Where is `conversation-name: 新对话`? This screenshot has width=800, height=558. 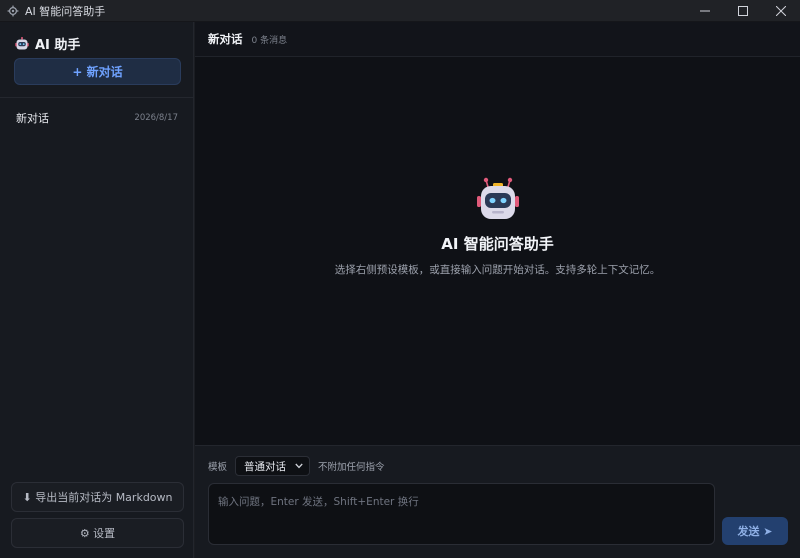
conversation-name: 新对话 is located at coordinates (32, 118).